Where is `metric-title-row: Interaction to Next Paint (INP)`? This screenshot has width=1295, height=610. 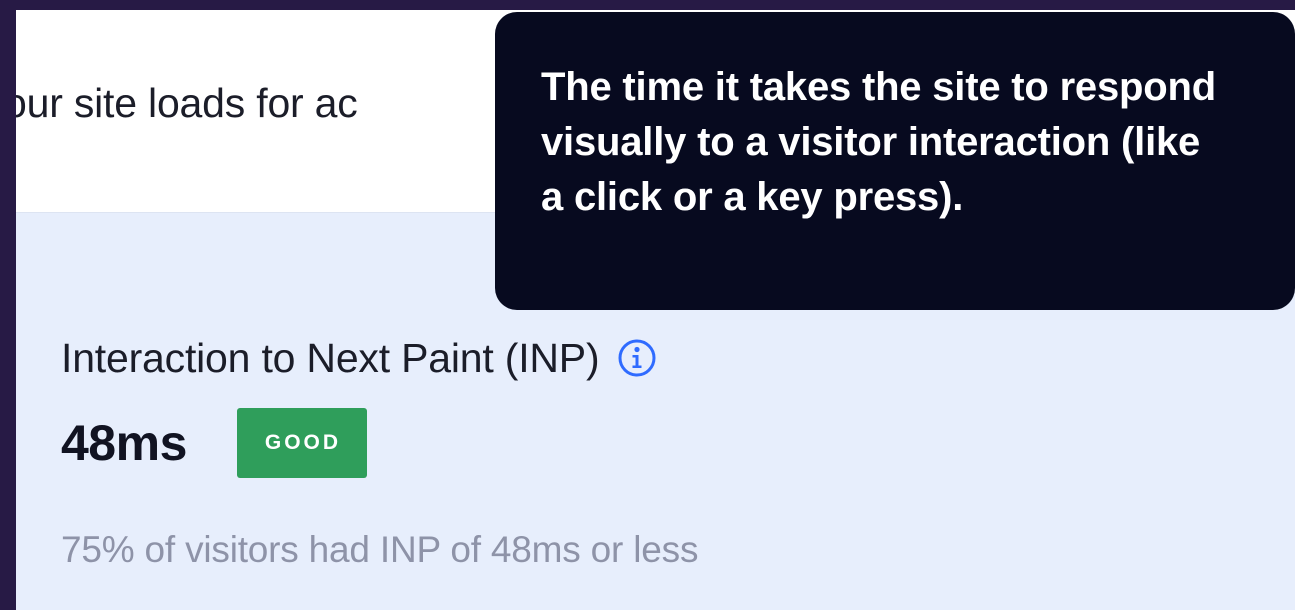 metric-title-row: Interaction to Next Paint (INP) is located at coordinates (359, 358).